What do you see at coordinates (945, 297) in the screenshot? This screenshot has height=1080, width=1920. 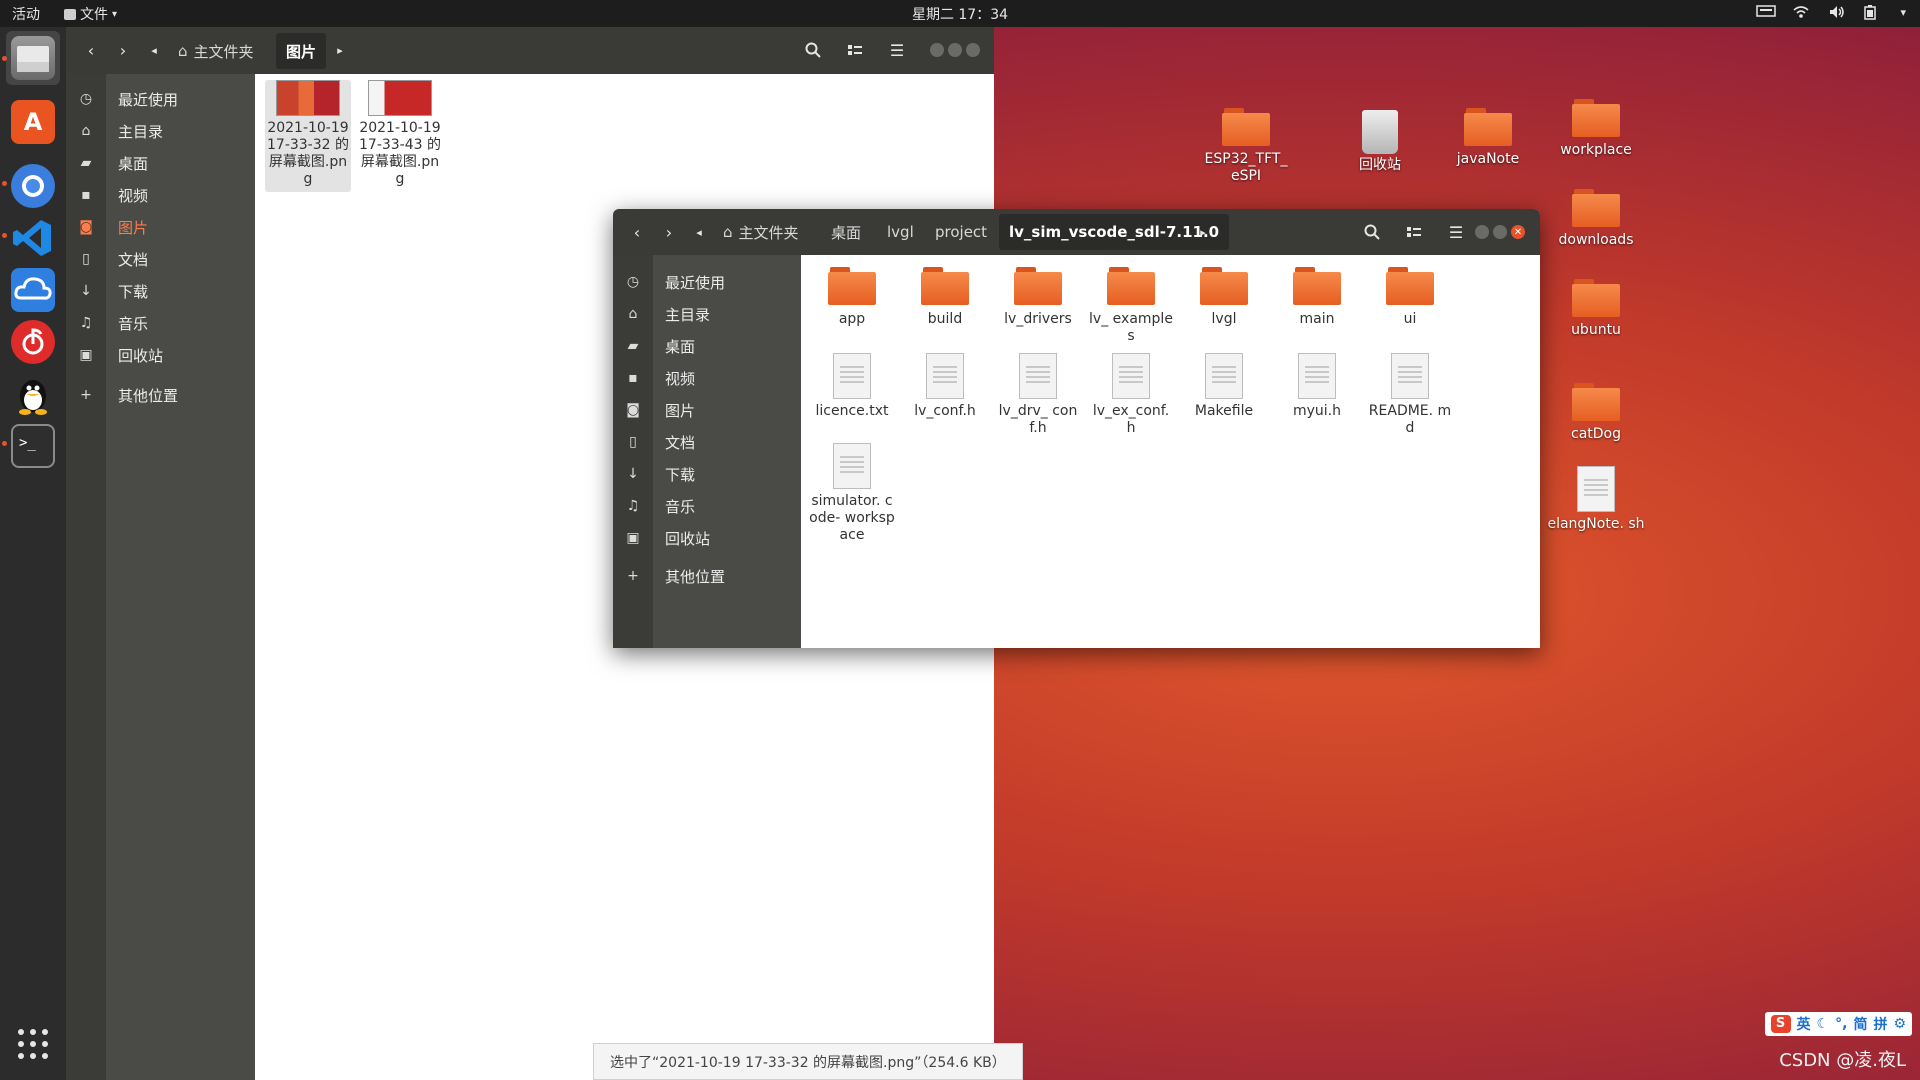 I see `file-item: build` at bounding box center [945, 297].